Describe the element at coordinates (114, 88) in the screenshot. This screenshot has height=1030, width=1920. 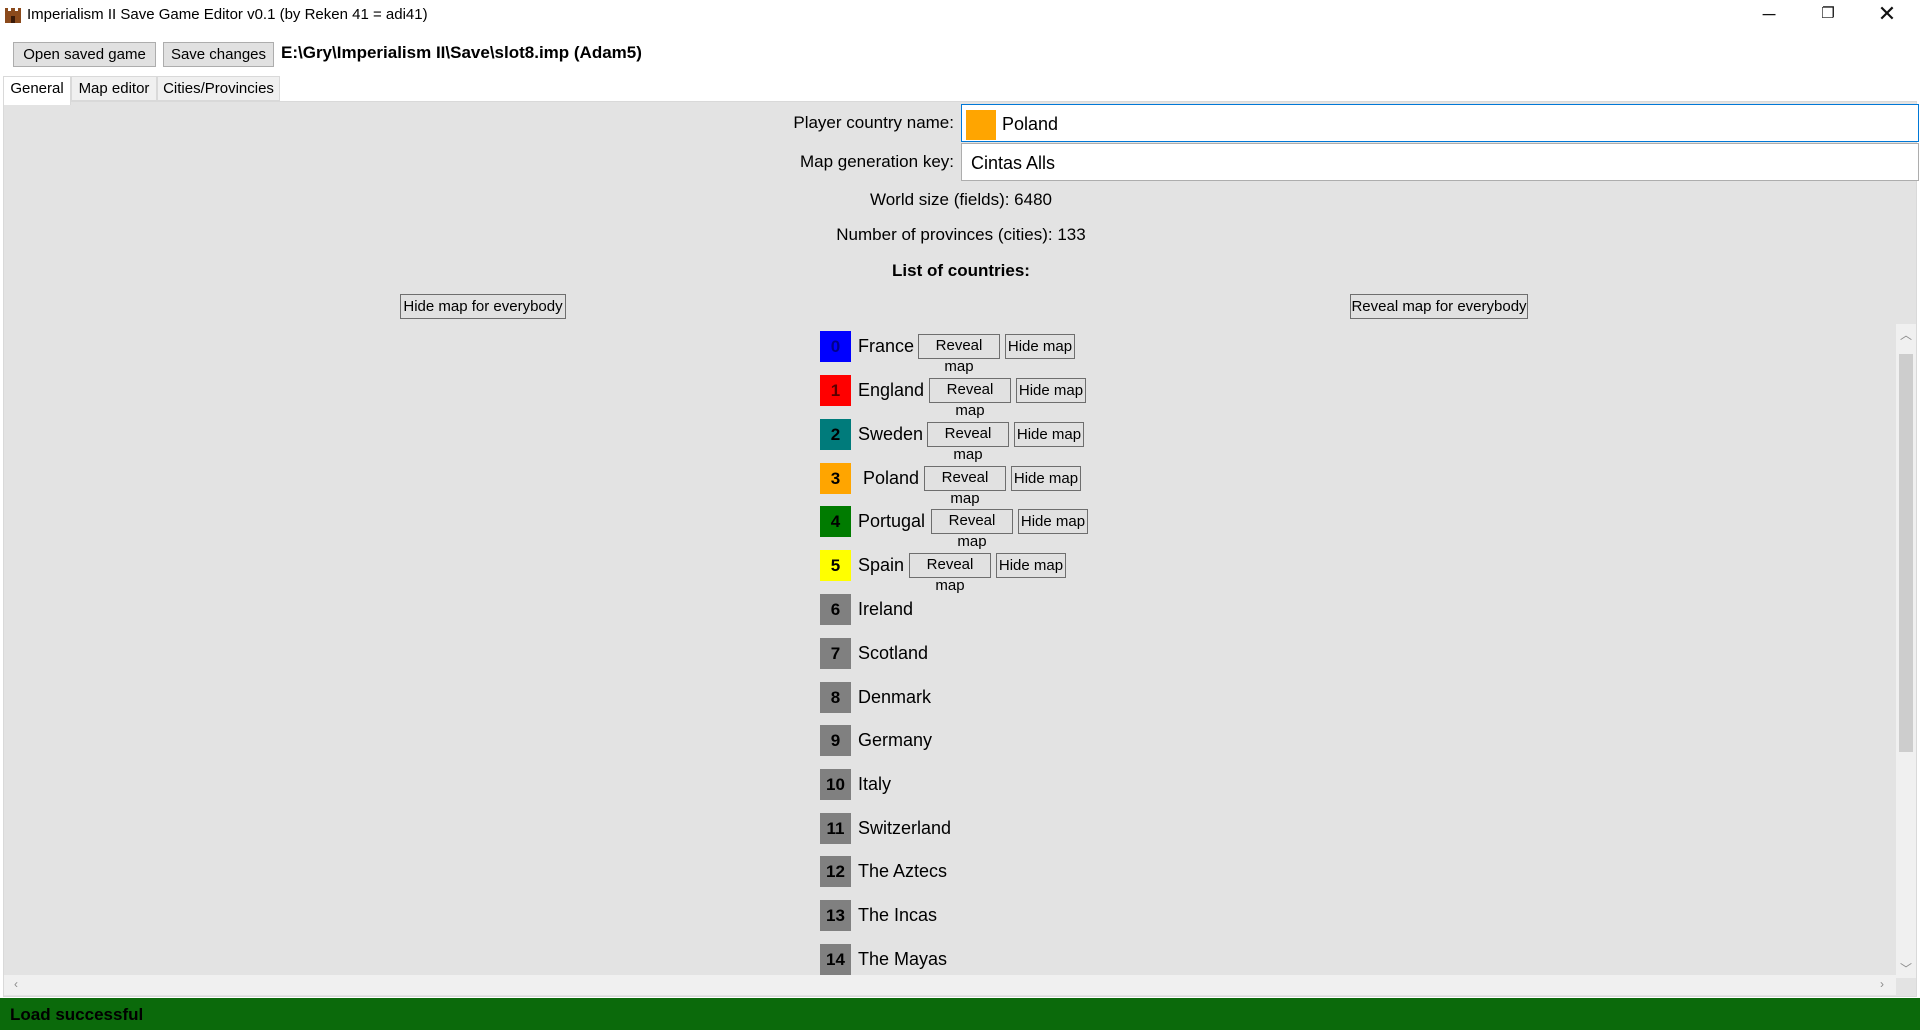
I see `tab-map-editor: Map editor` at that location.